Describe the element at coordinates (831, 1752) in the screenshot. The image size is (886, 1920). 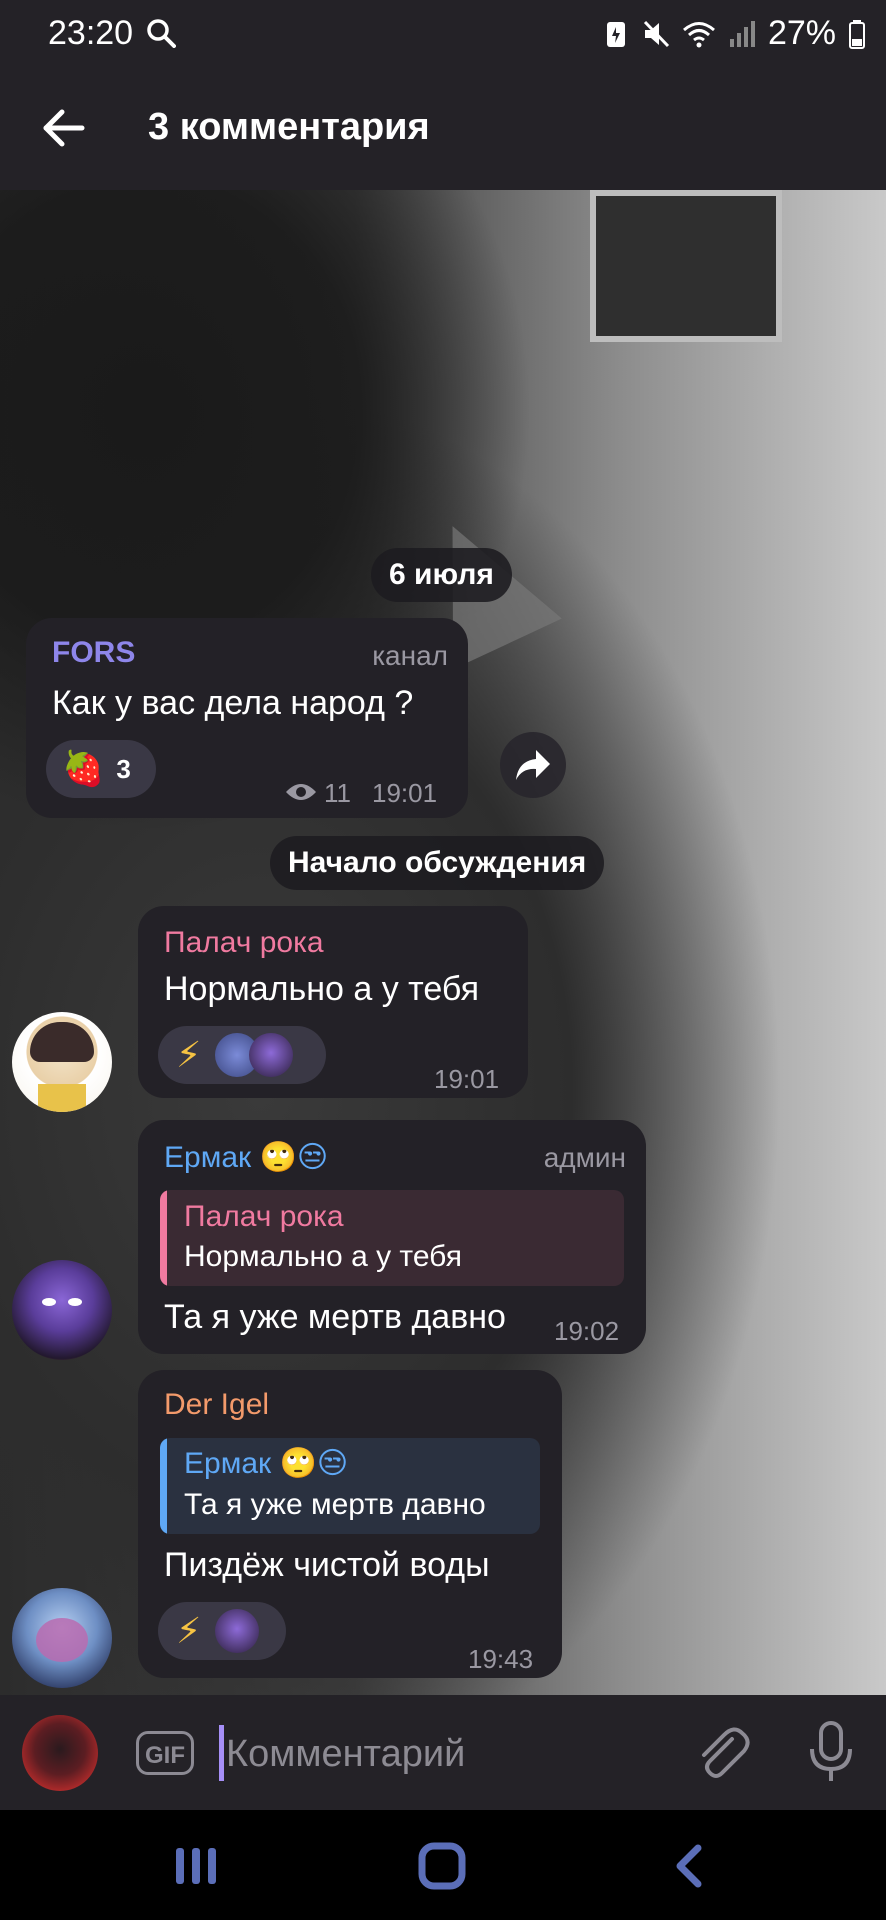
I see `microphone-icon` at that location.